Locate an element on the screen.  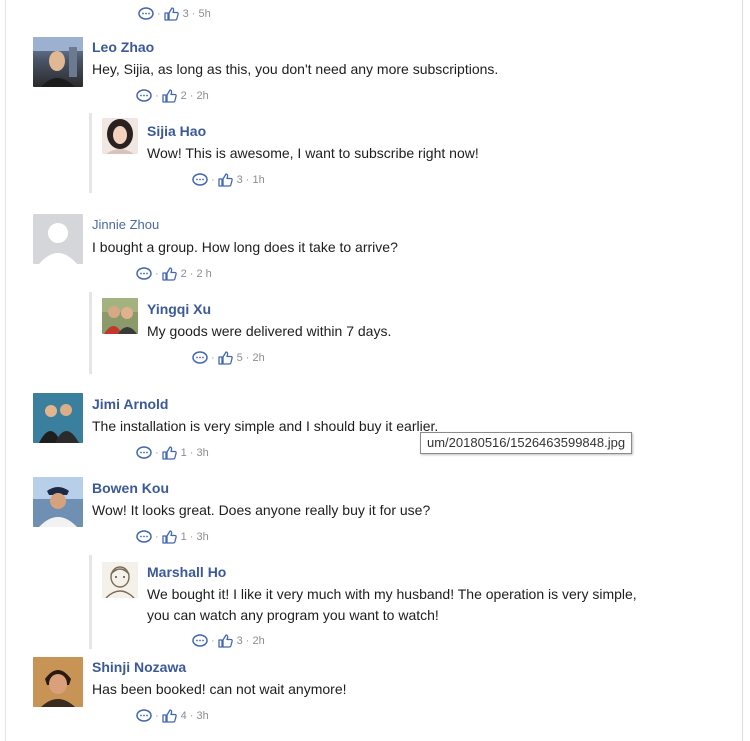
like-count: 5 is located at coordinates (239, 358).